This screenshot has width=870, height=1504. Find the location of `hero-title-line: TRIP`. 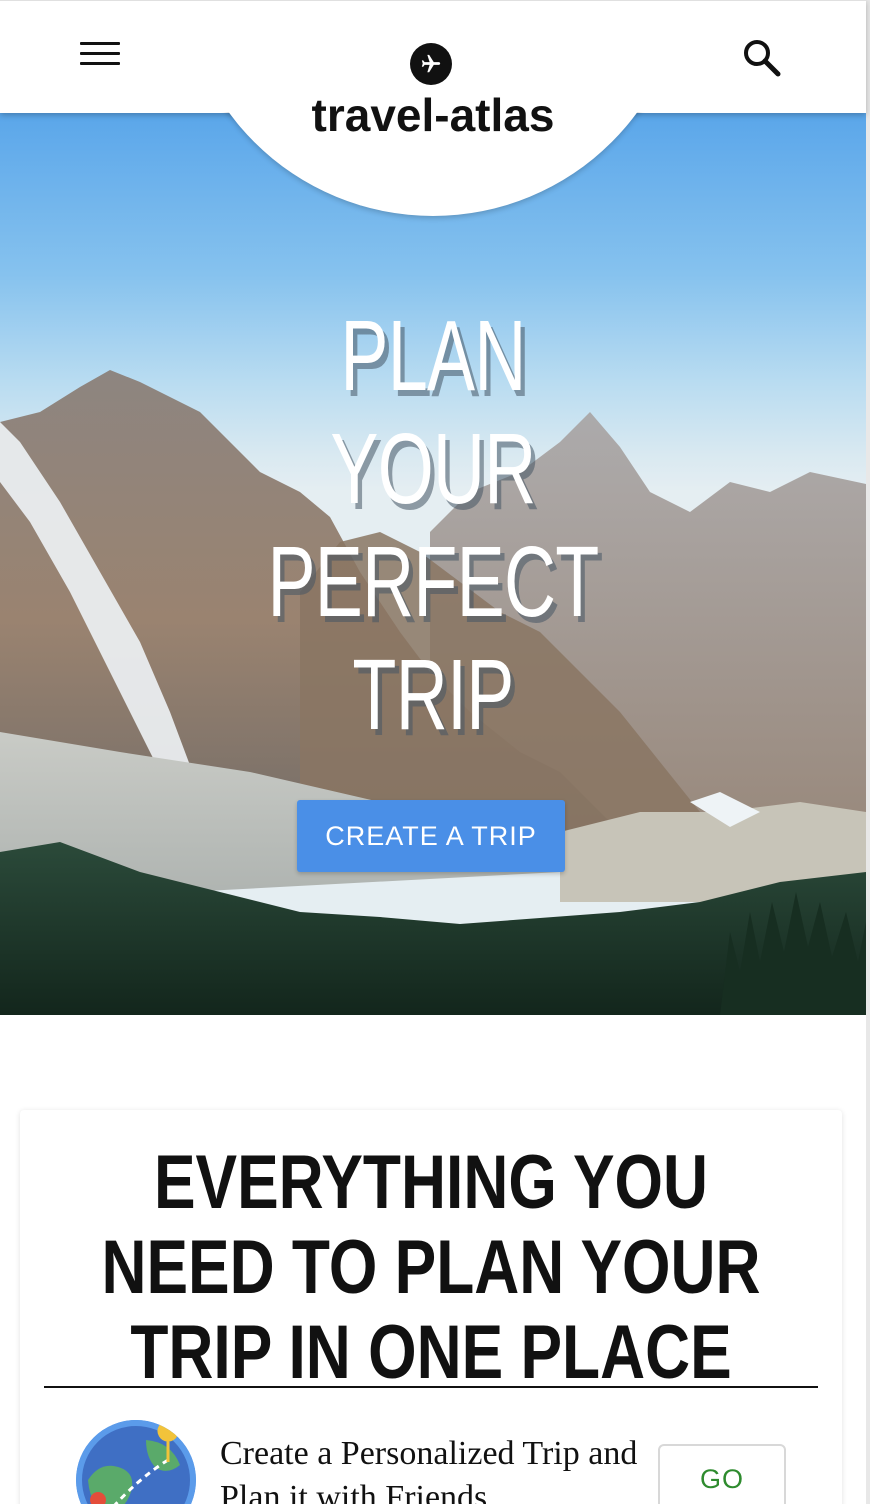

hero-title-line: TRIP is located at coordinates (433, 695).